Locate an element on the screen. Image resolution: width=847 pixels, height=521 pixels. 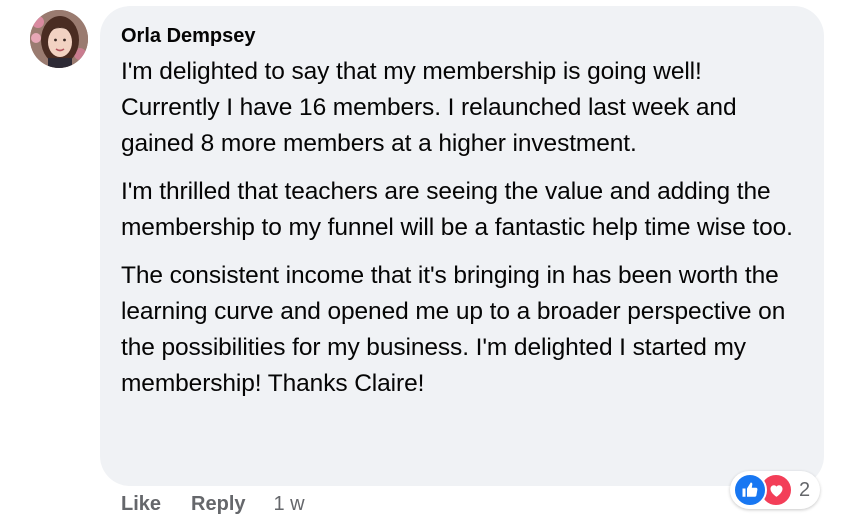
reaction-count: 2 is located at coordinates (805, 489).